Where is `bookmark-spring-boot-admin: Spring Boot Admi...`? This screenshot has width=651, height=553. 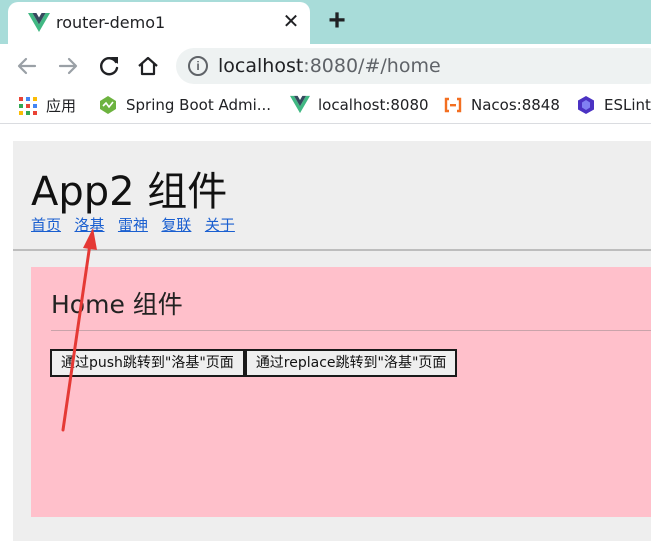
bookmark-spring-boot-admin: Spring Boot Admi... is located at coordinates (184, 106).